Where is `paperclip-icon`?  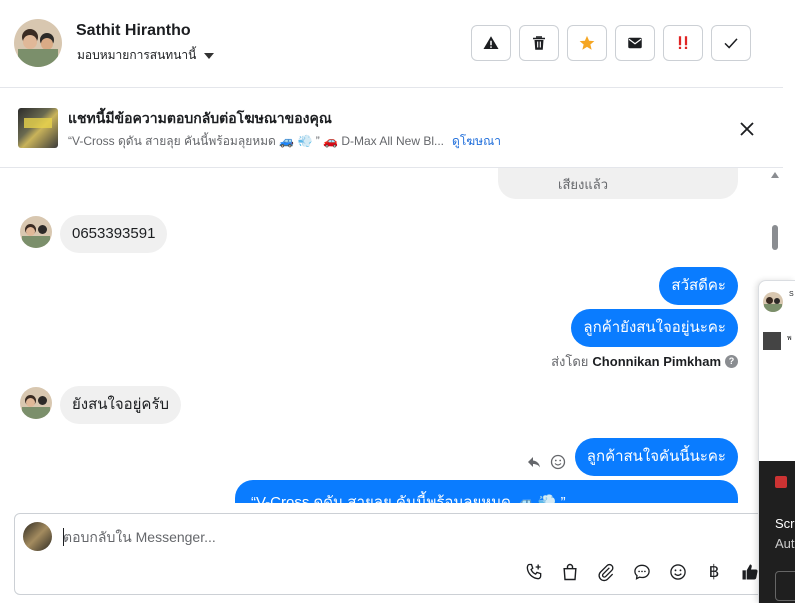 paperclip-icon is located at coordinates (606, 572).